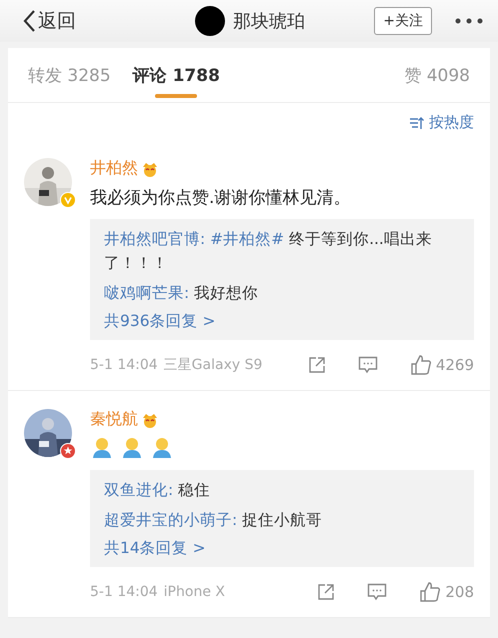 The width and height of the screenshot is (498, 638). I want to click on more-replies-link: 共14条回复 >, so click(155, 548).